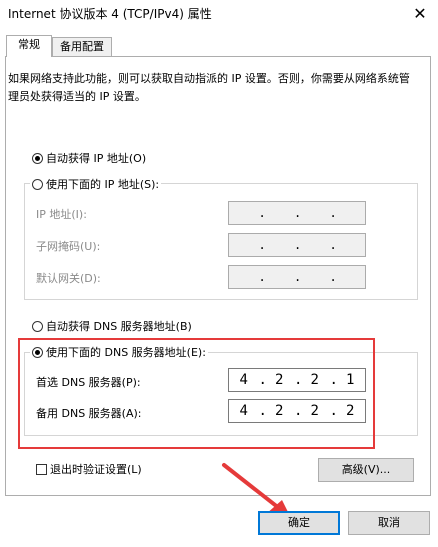 The image size is (438, 547). Describe the element at coordinates (299, 523) in the screenshot. I see `ok-button: 确定` at that location.